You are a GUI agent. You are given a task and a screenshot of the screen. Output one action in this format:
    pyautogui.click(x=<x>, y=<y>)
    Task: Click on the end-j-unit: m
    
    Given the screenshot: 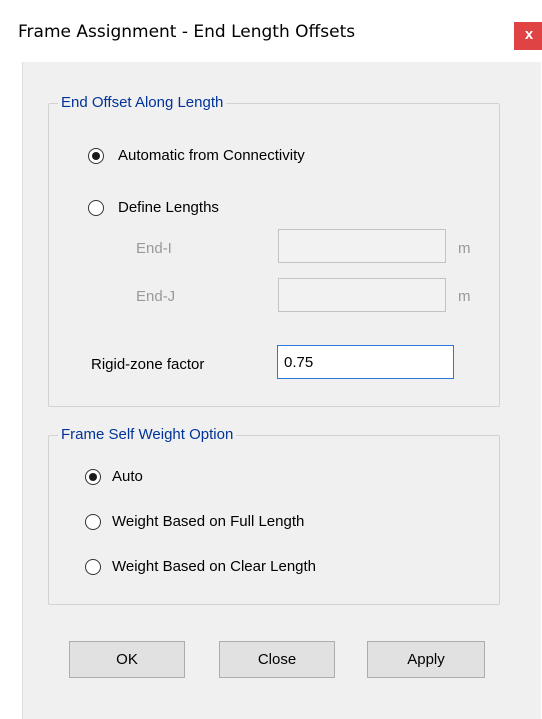 What is the action you would take?
    pyautogui.click(x=464, y=296)
    